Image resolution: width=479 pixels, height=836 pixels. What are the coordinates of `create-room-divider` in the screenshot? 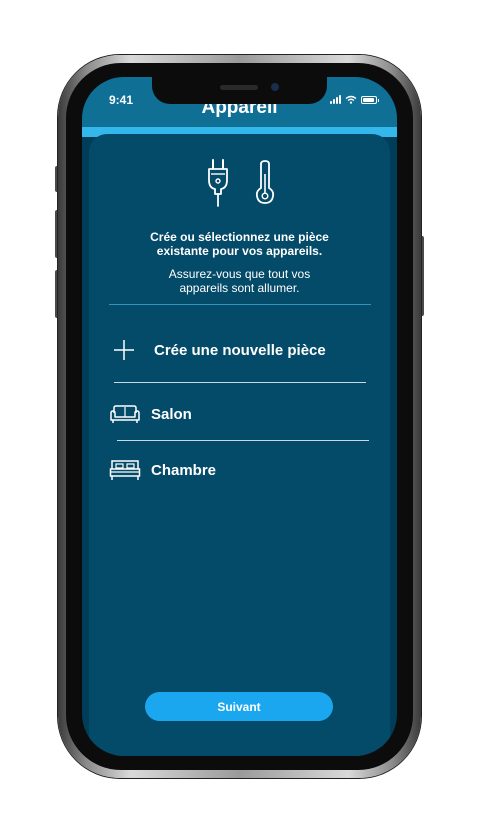 It's located at (240, 382).